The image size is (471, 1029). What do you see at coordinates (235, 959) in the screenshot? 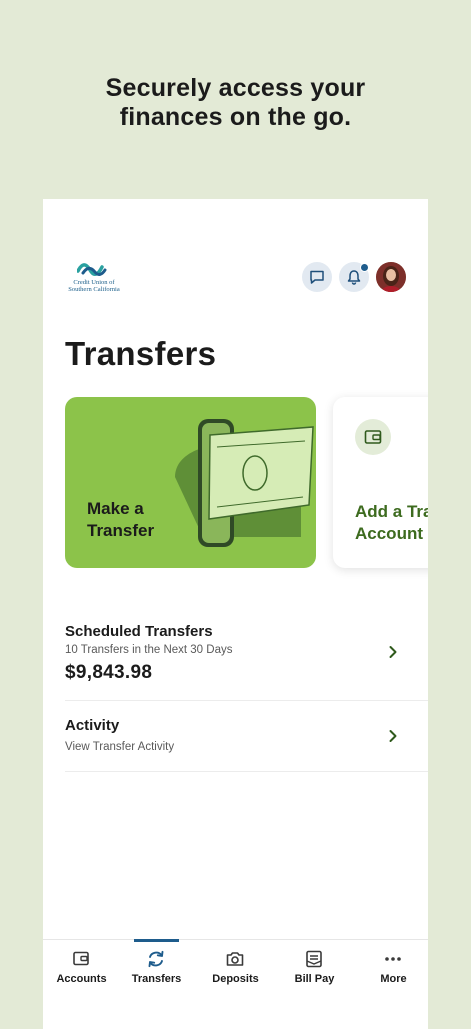
I see `camera-icon` at bounding box center [235, 959].